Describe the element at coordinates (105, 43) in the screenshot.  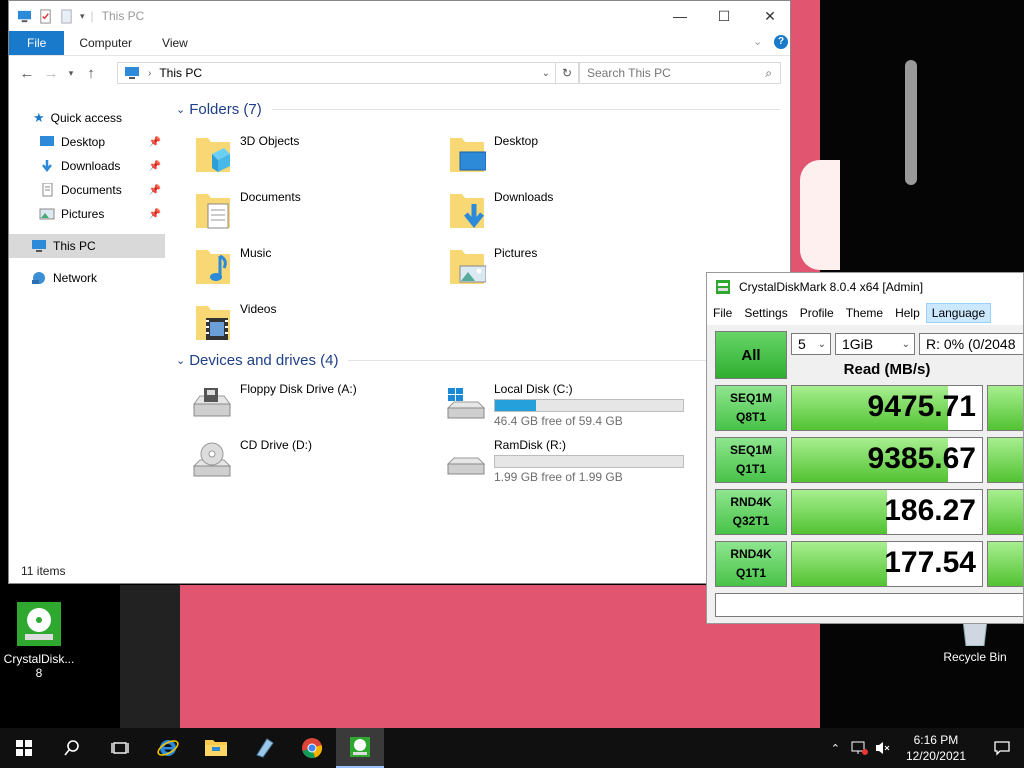
I see `tab-computer: Computer` at that location.